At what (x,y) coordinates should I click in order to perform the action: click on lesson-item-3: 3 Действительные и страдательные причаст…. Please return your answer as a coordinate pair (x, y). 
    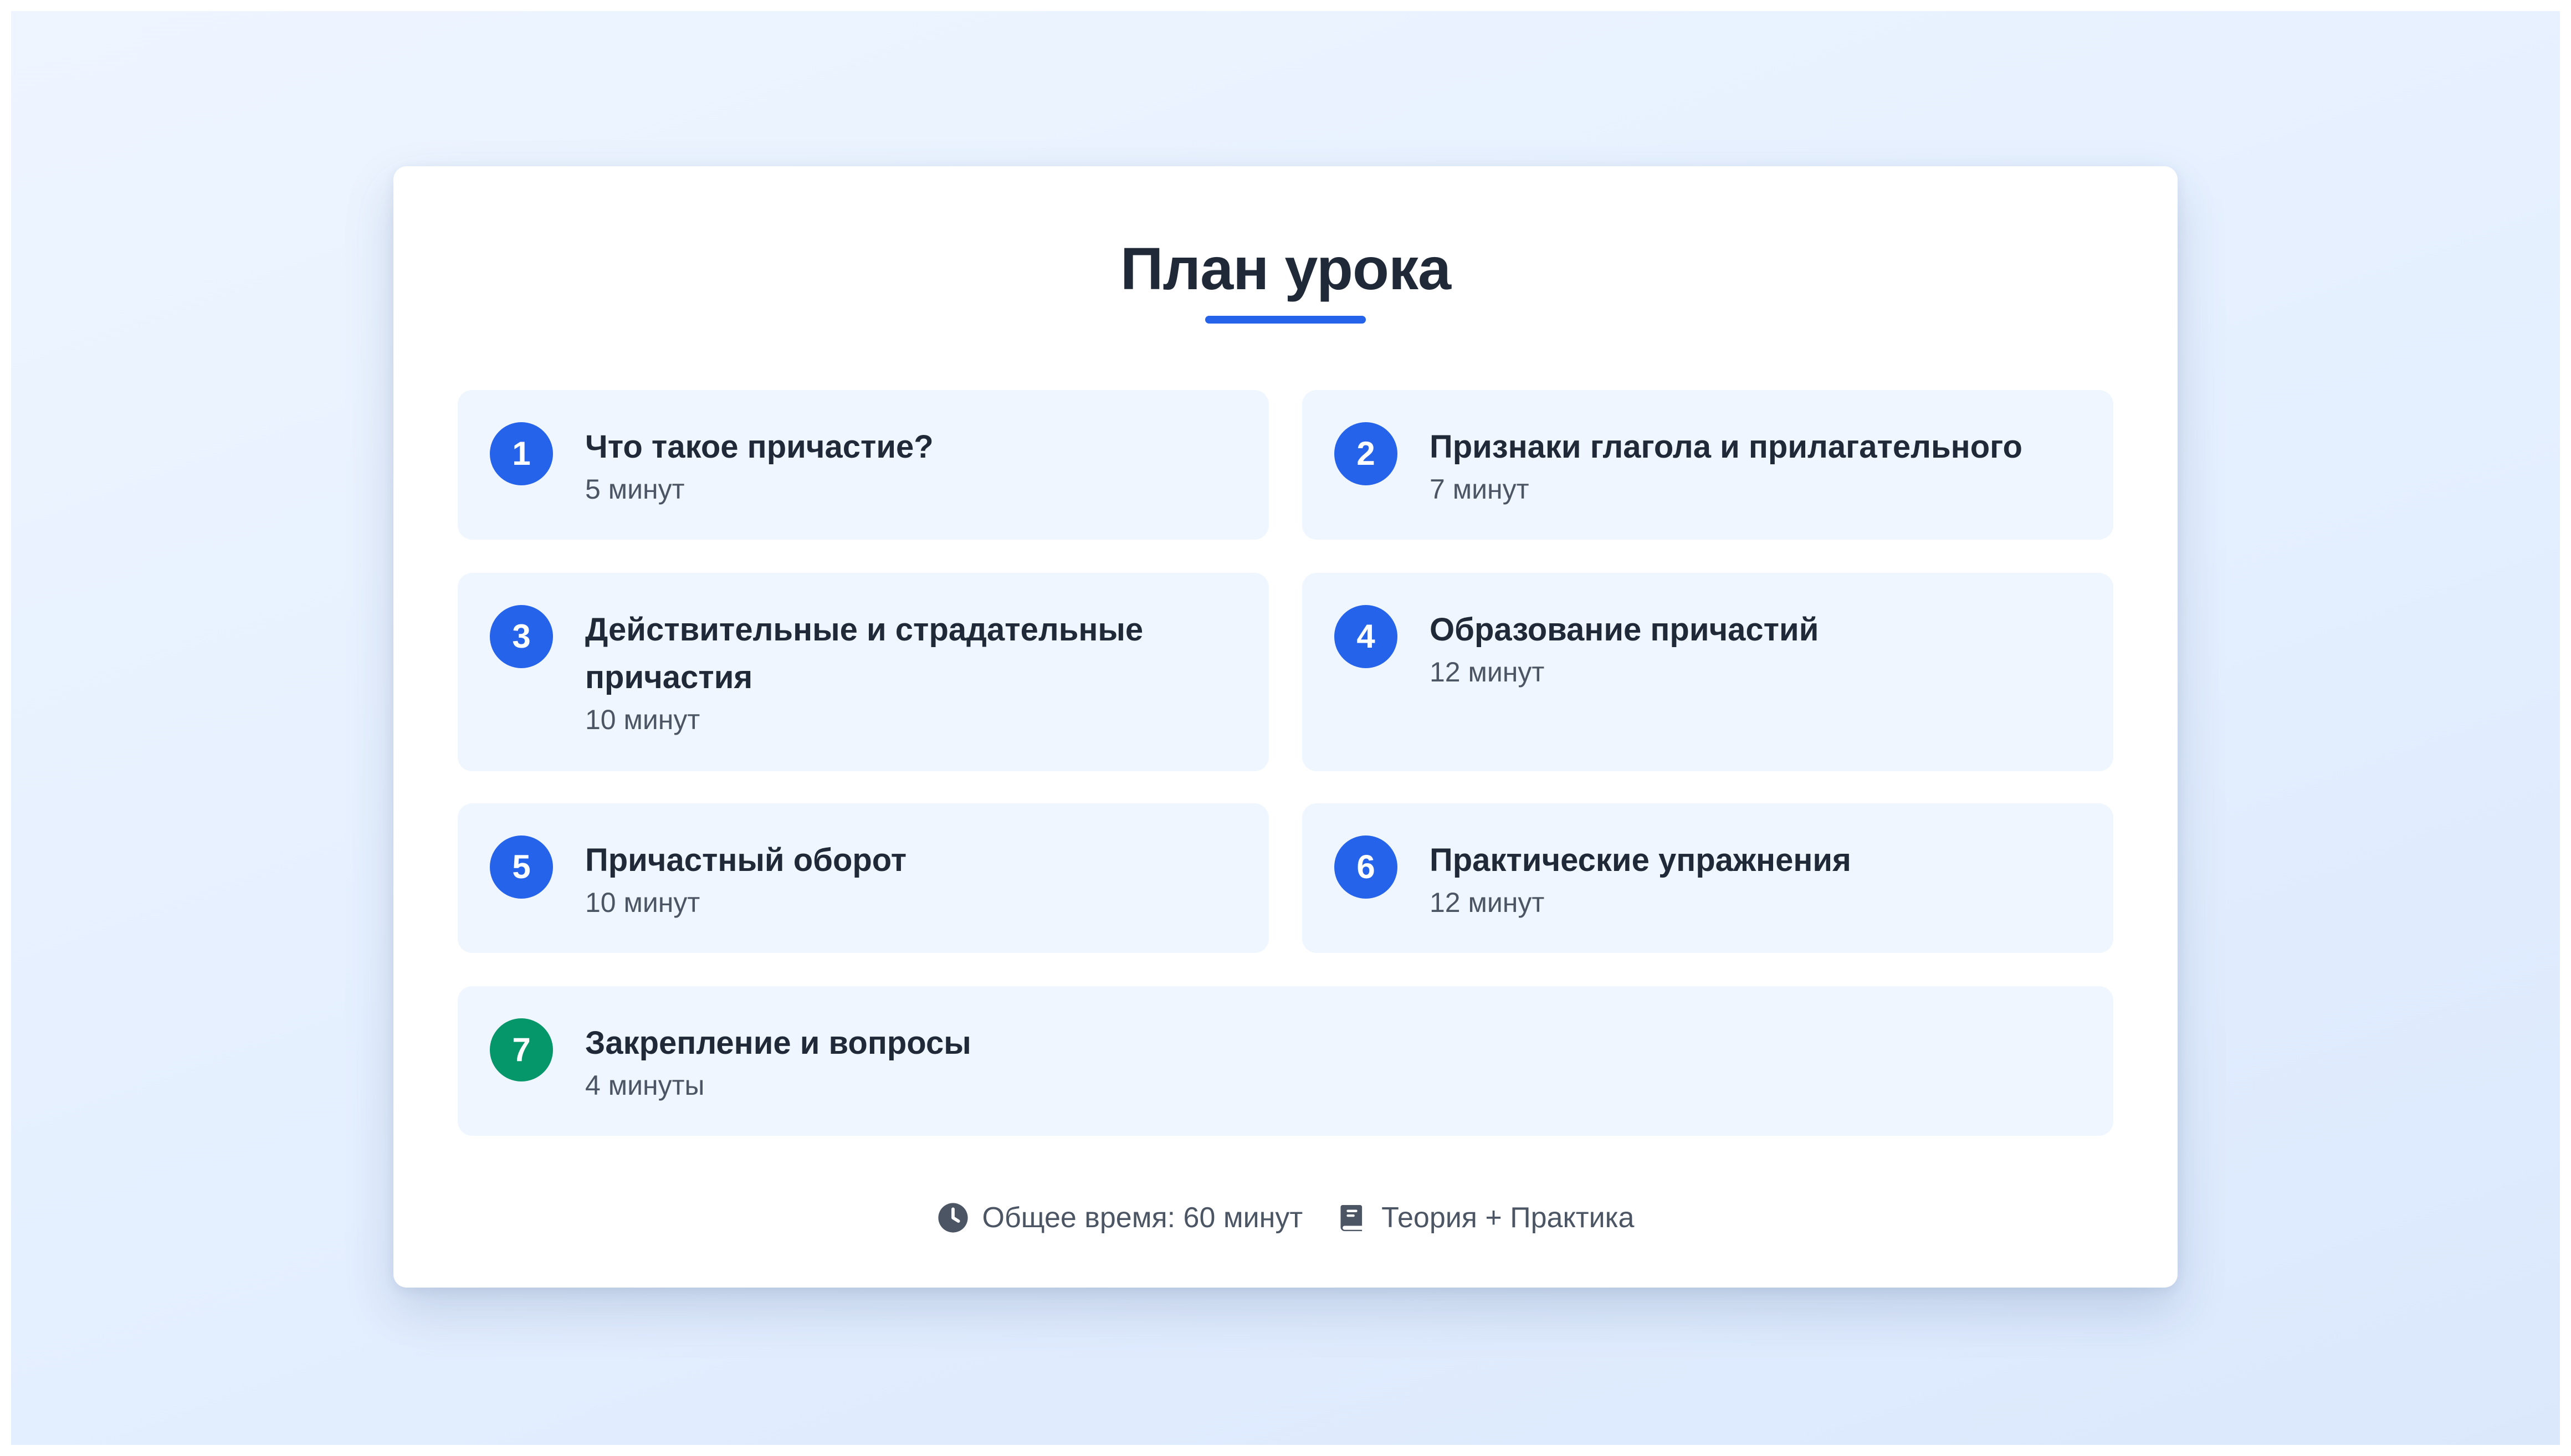
    Looking at the image, I should click on (863, 672).